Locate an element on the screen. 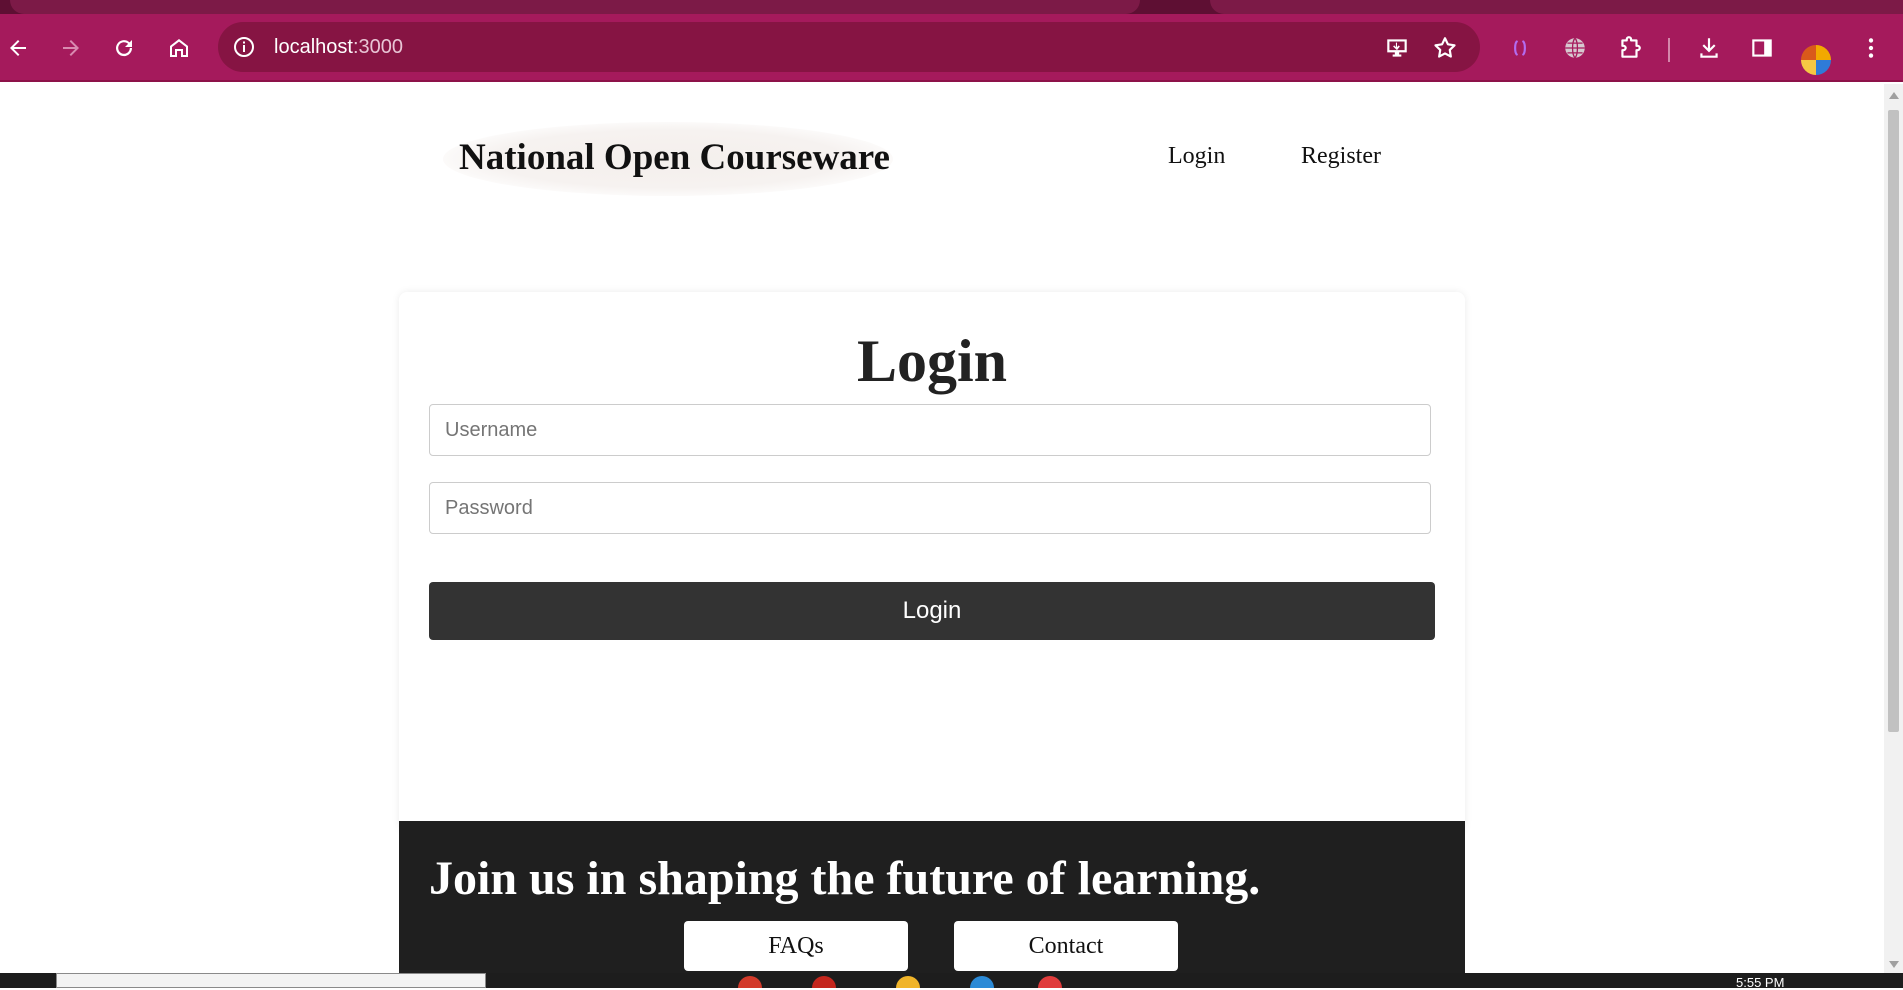 The width and height of the screenshot is (1903, 990). toolbar-separator is located at coordinates (1669, 50).